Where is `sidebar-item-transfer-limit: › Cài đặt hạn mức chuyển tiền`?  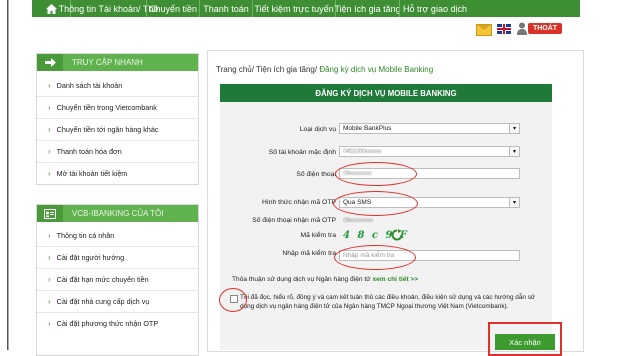 sidebar-item-transfer-limit: › Cài đặt hạn mức chuyển tiền is located at coordinates (117, 279).